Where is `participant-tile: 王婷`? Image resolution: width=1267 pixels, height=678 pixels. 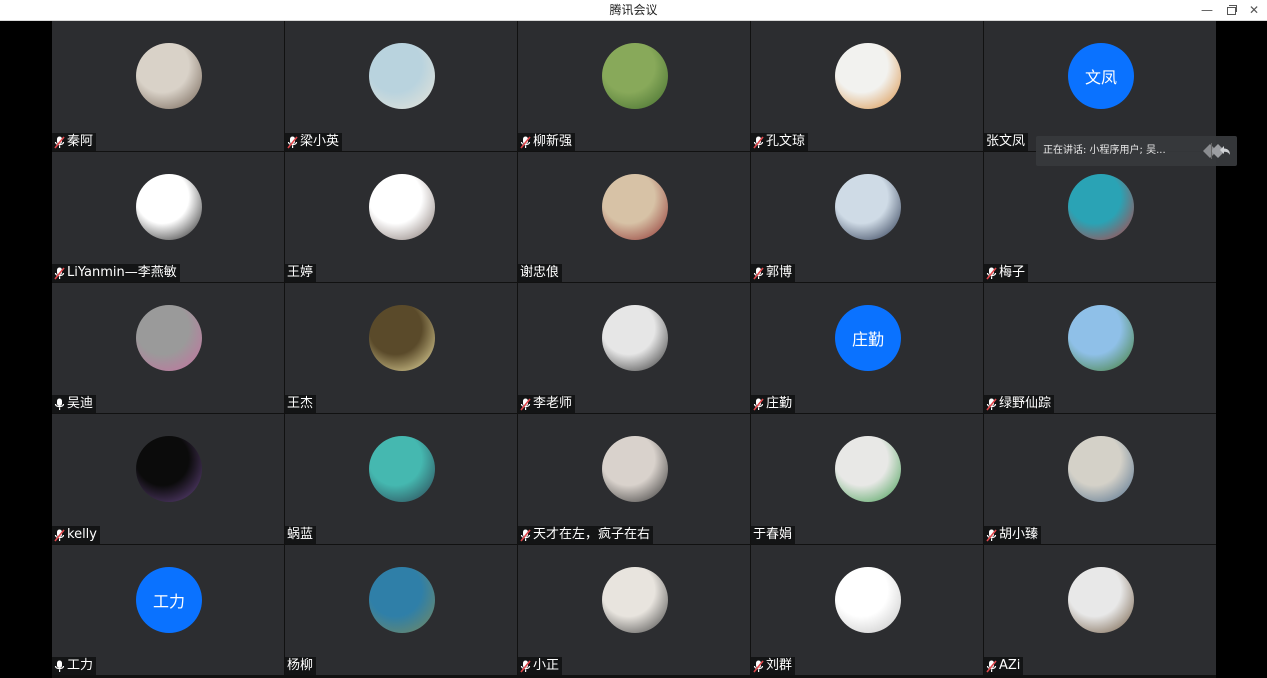
participant-tile: 王婷 is located at coordinates (401, 217).